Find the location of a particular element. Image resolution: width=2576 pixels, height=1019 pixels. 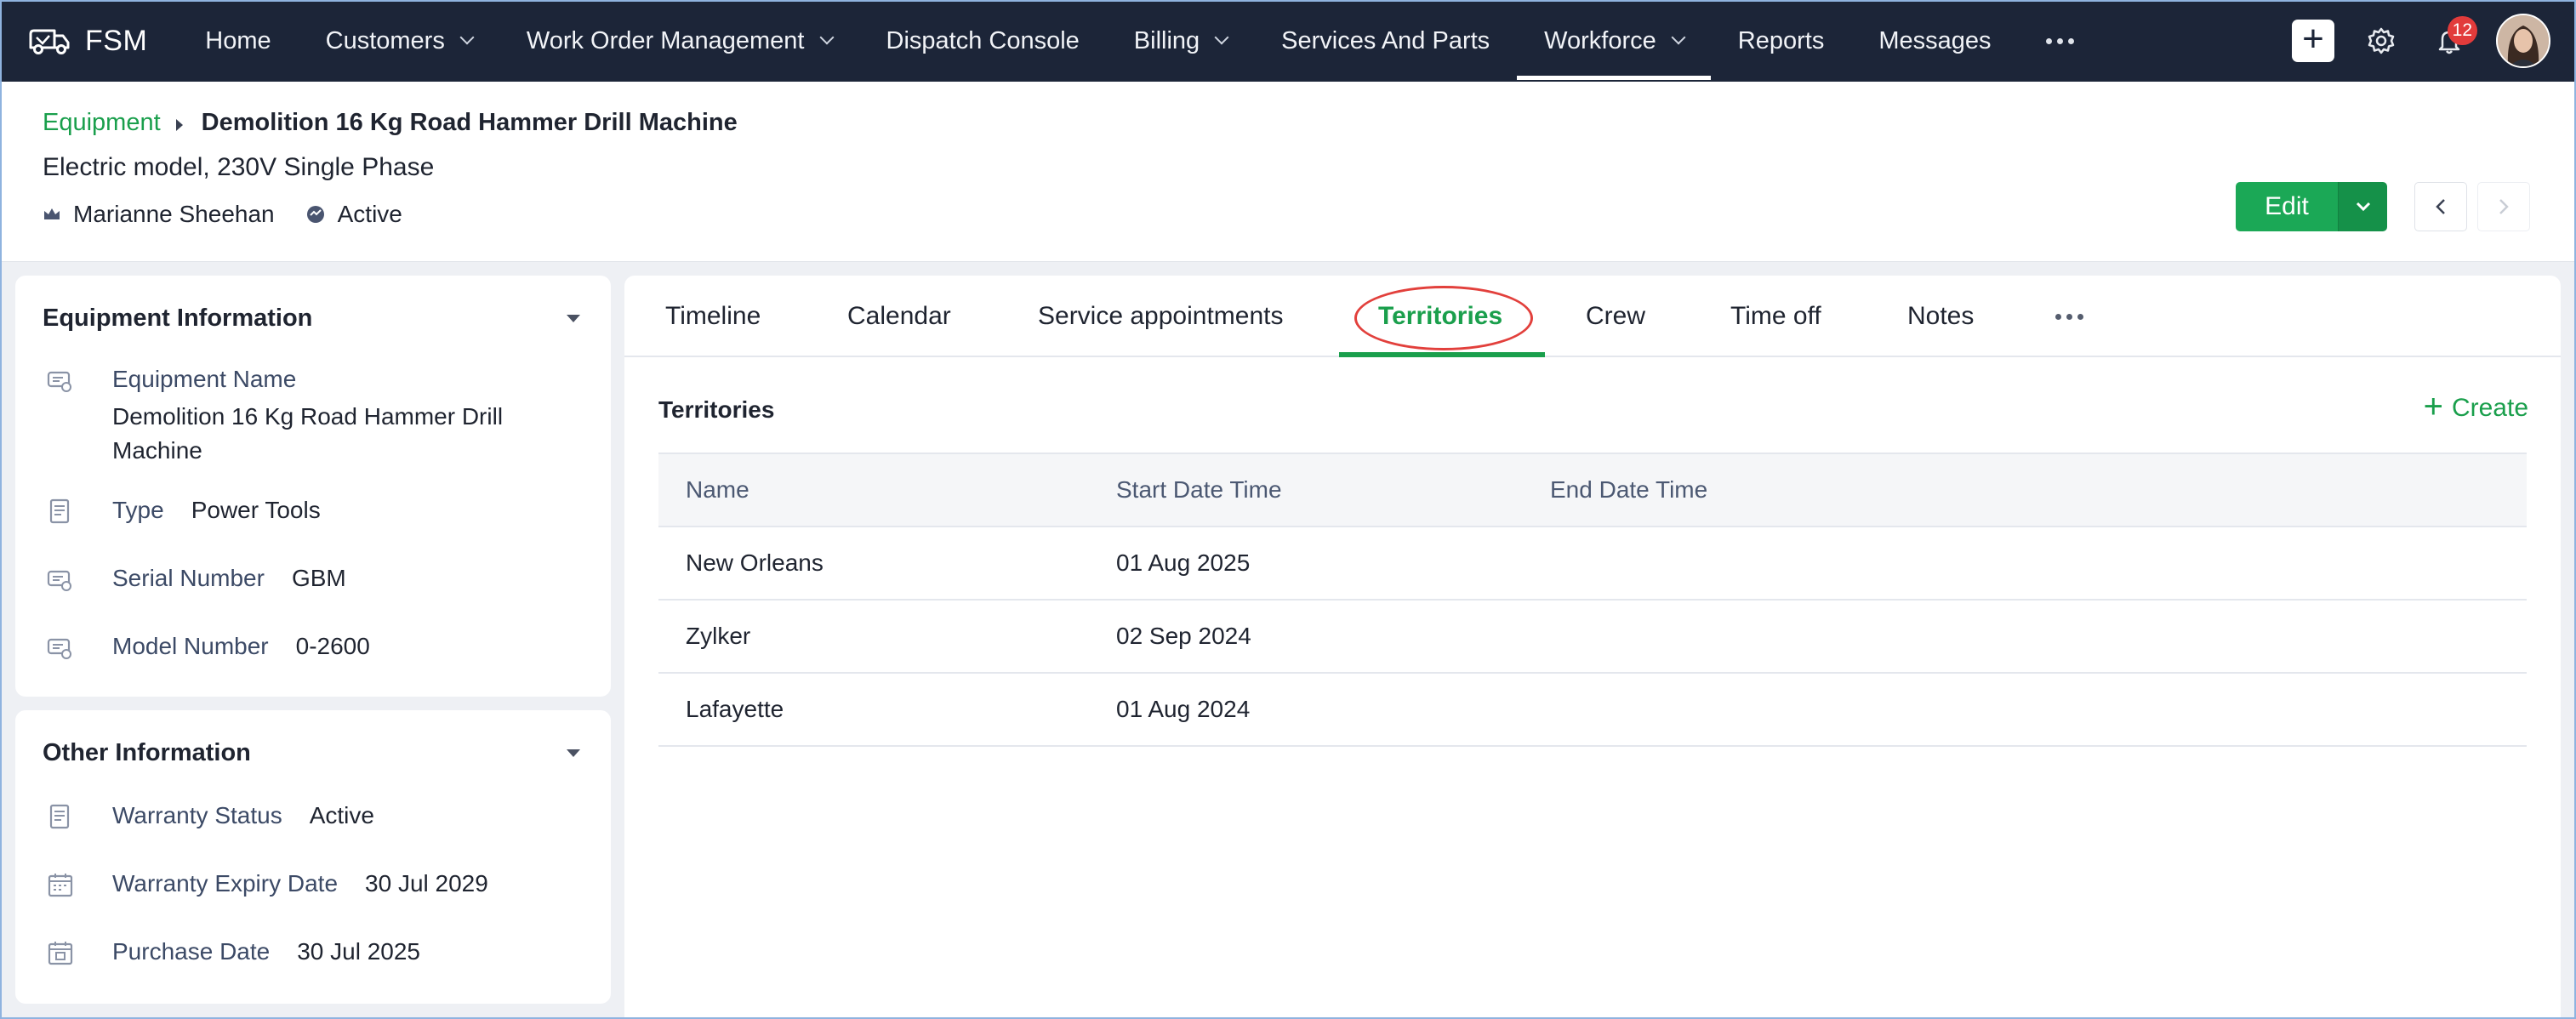

caret-right-icon is located at coordinates (179, 125).